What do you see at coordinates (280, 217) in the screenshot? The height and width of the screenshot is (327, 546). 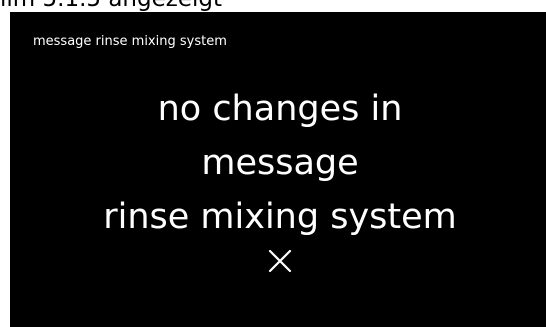 I see `message-line-3: rinse mixing system` at bounding box center [280, 217].